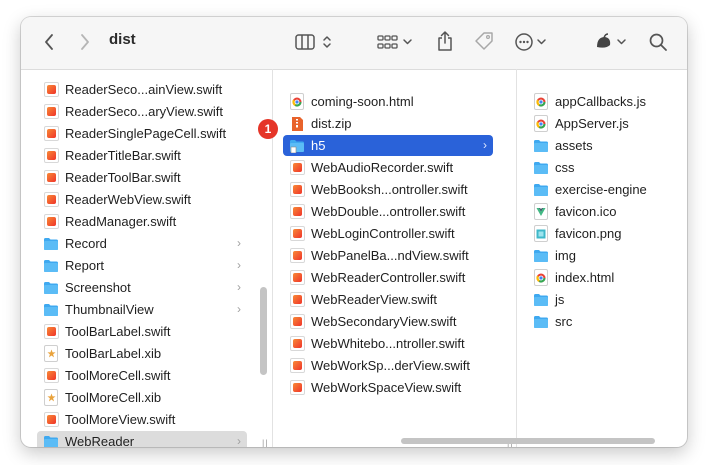 This screenshot has width=709, height=465. I want to click on list-item: WebSecondaryView.swift, so click(388, 321).